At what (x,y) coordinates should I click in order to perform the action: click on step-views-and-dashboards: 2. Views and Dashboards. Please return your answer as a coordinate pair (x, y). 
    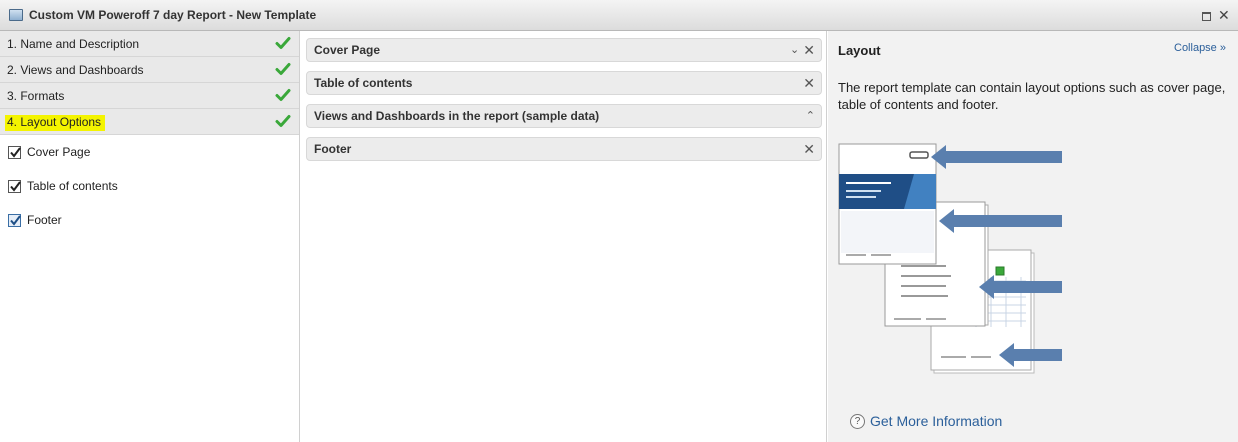
    Looking at the image, I should click on (149, 70).